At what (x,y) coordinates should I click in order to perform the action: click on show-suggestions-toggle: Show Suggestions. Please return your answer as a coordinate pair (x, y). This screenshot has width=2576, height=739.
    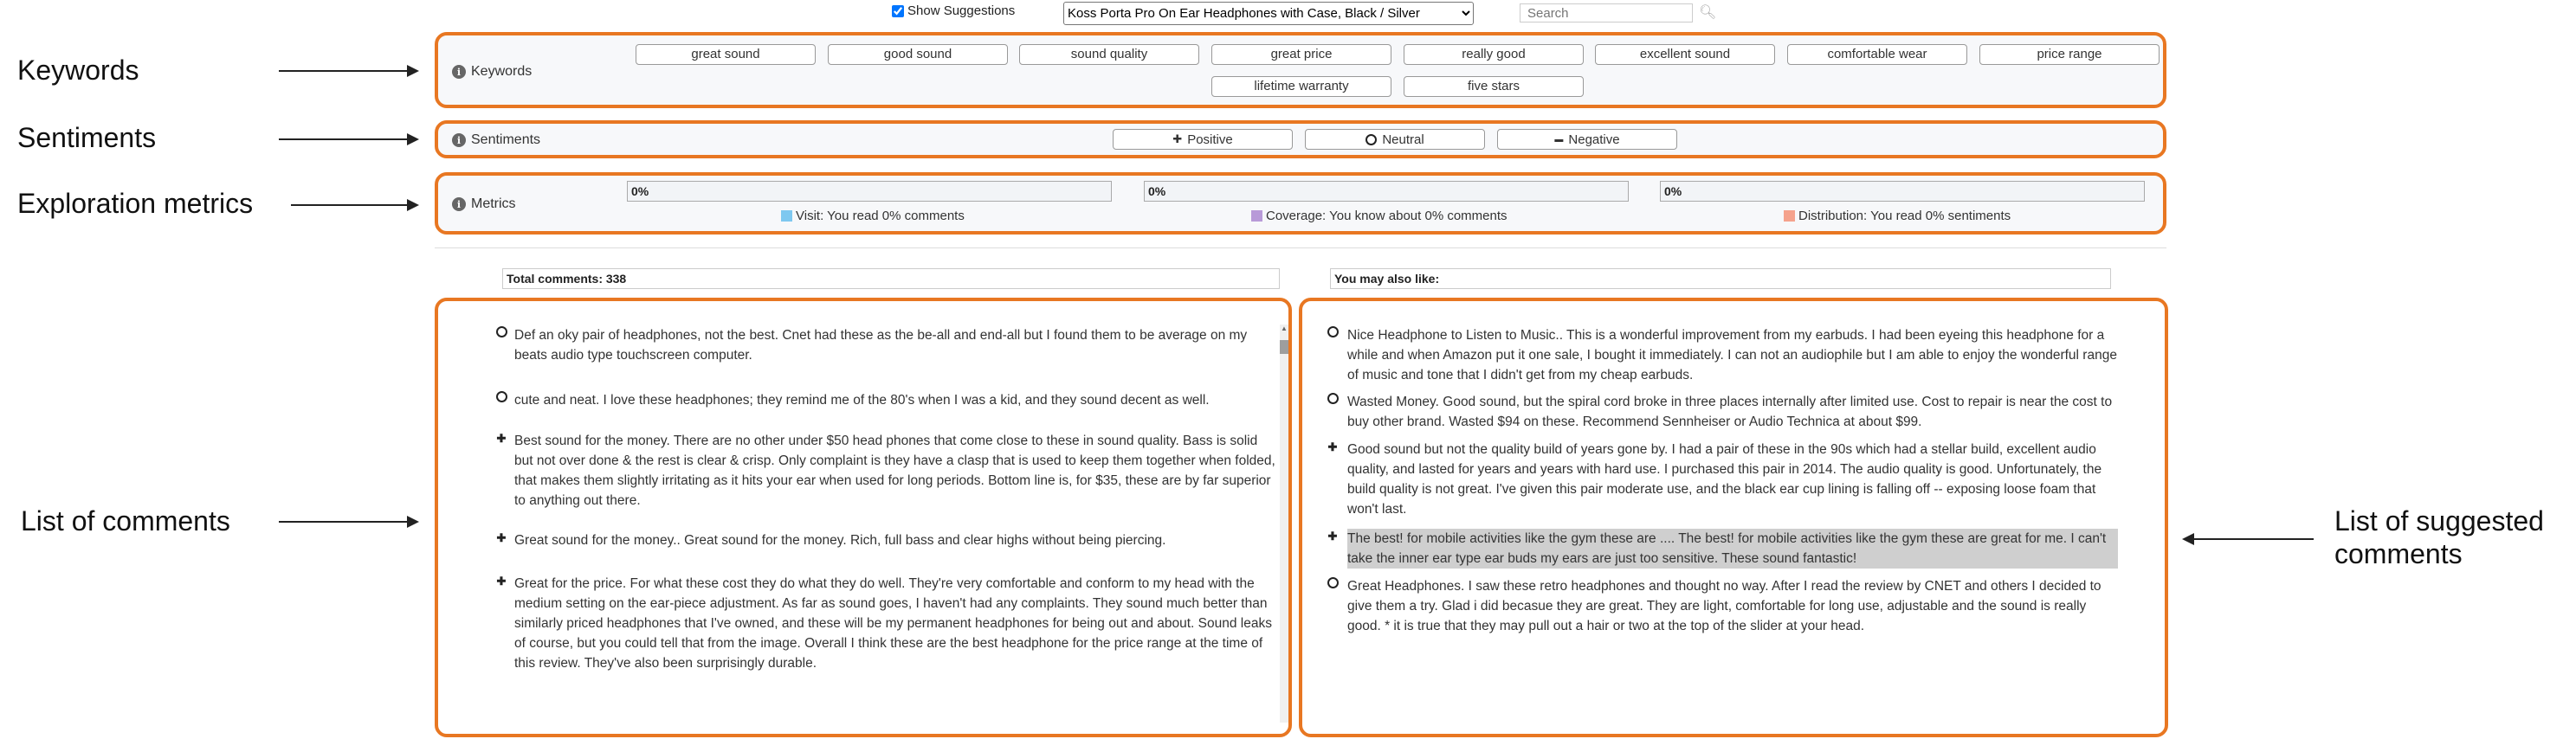
    Looking at the image, I should click on (953, 10).